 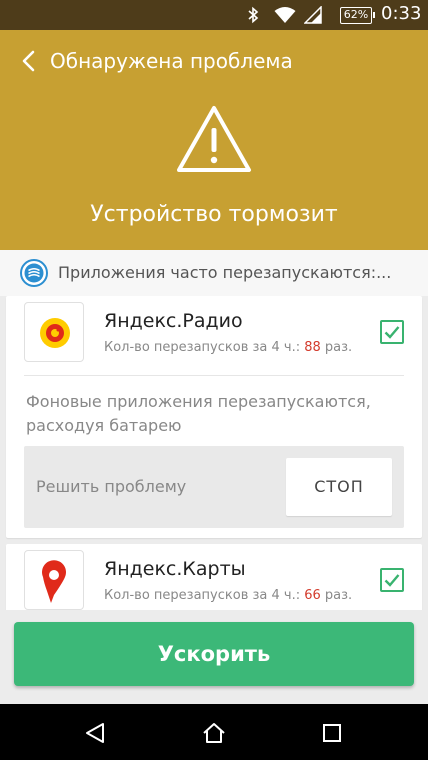 What do you see at coordinates (54, 332) in the screenshot?
I see `yandex-radio-icon` at bounding box center [54, 332].